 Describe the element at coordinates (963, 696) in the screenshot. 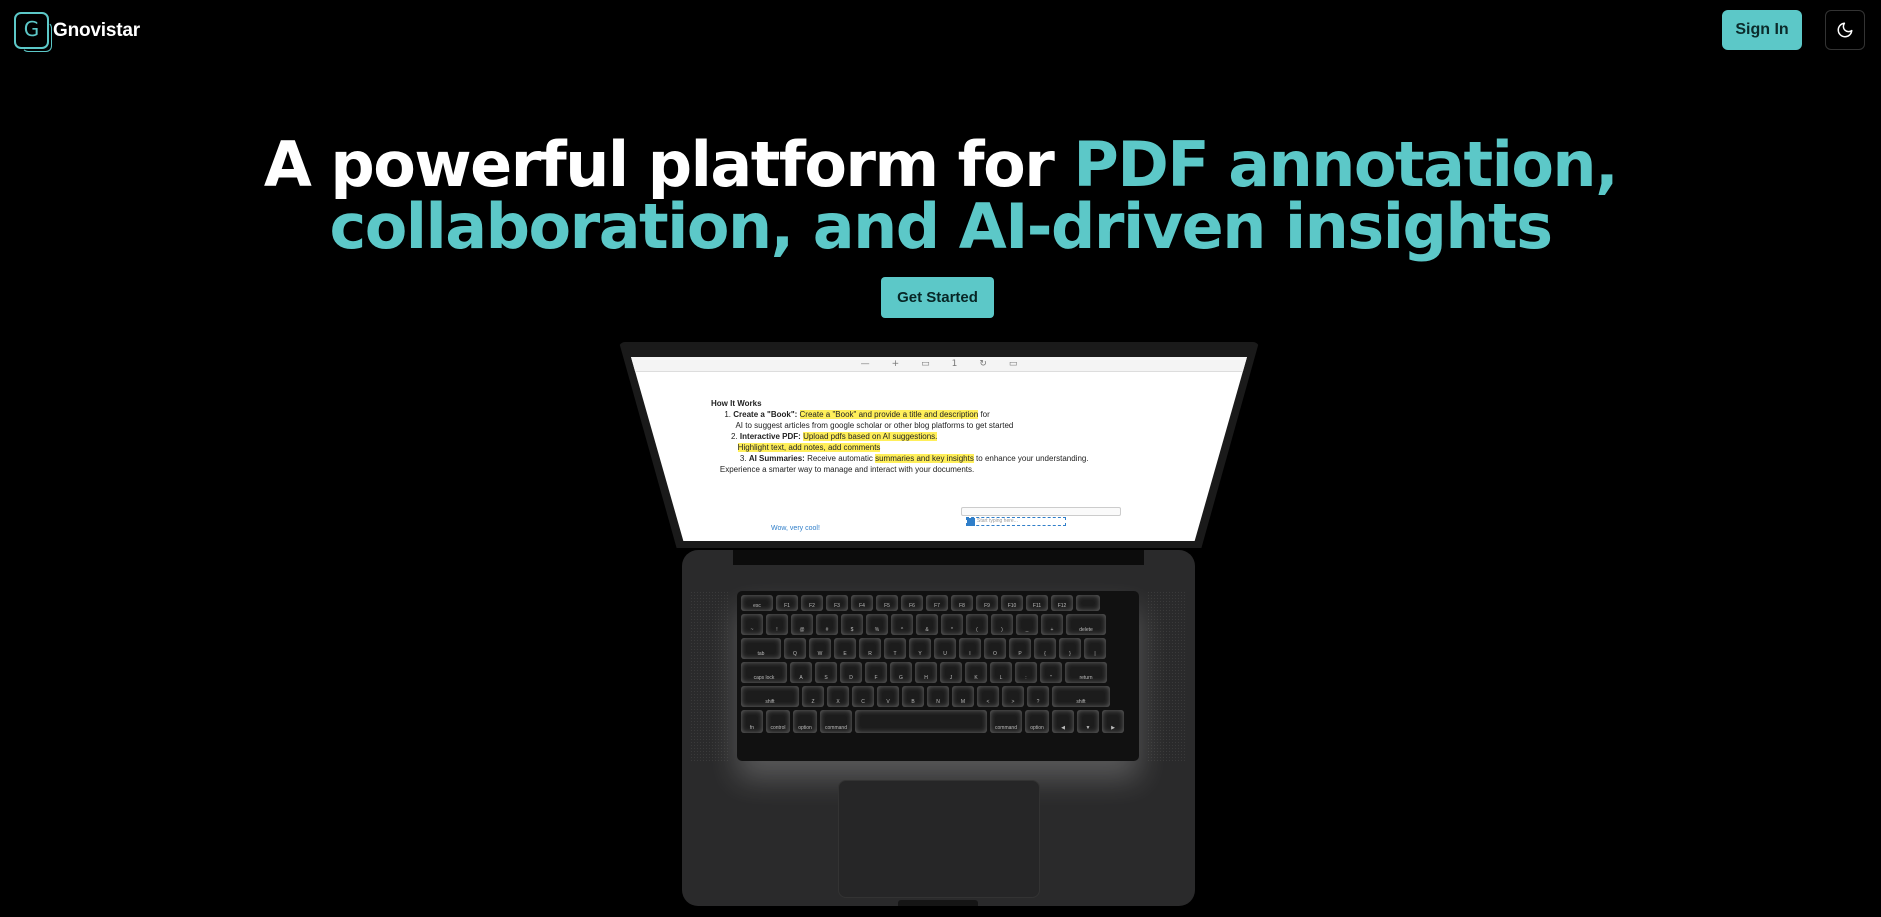

I see `keyboard-key: M` at that location.